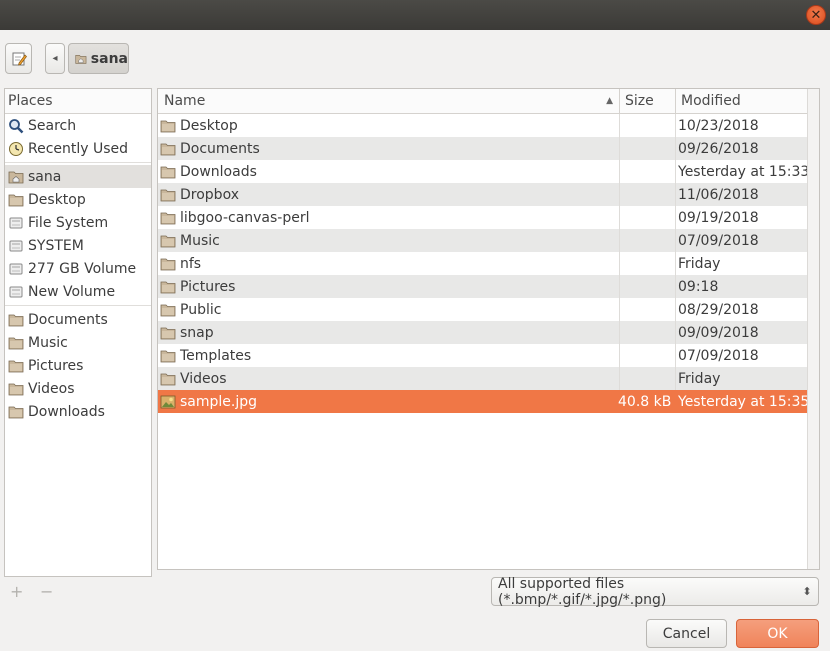  What do you see at coordinates (483, 401) in the screenshot?
I see `file-row: sample.jpg 40.8 kB Yesterday at 15:35` at bounding box center [483, 401].